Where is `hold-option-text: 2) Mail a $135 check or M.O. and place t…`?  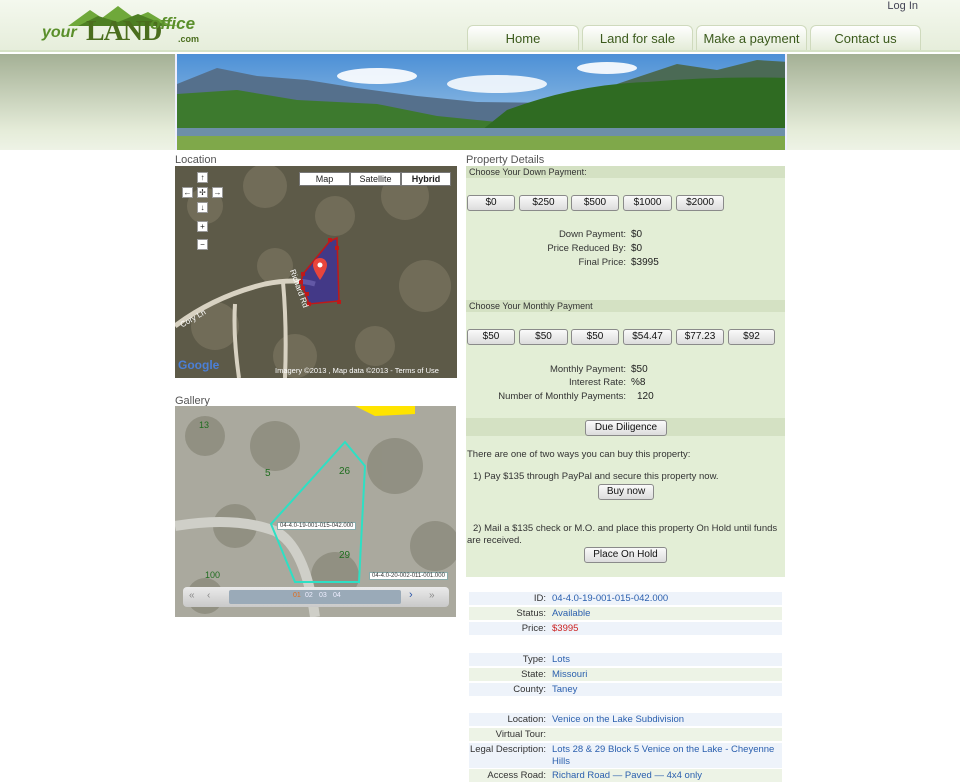
hold-option-text: 2) Mail a $135 check or M.O. and place t… is located at coordinates (622, 534).